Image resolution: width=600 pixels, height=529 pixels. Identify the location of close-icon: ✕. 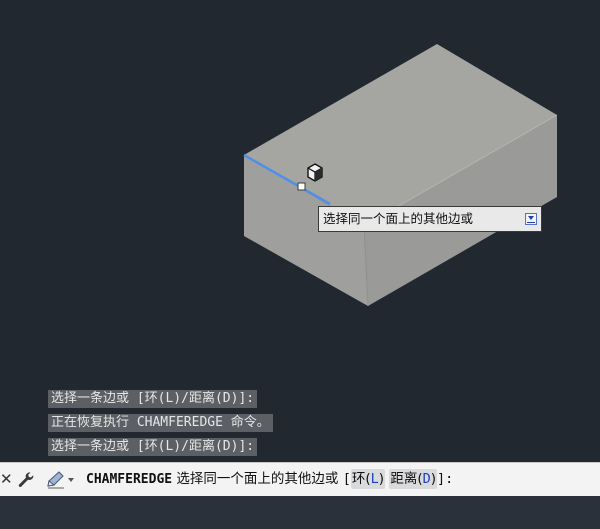
(6, 479).